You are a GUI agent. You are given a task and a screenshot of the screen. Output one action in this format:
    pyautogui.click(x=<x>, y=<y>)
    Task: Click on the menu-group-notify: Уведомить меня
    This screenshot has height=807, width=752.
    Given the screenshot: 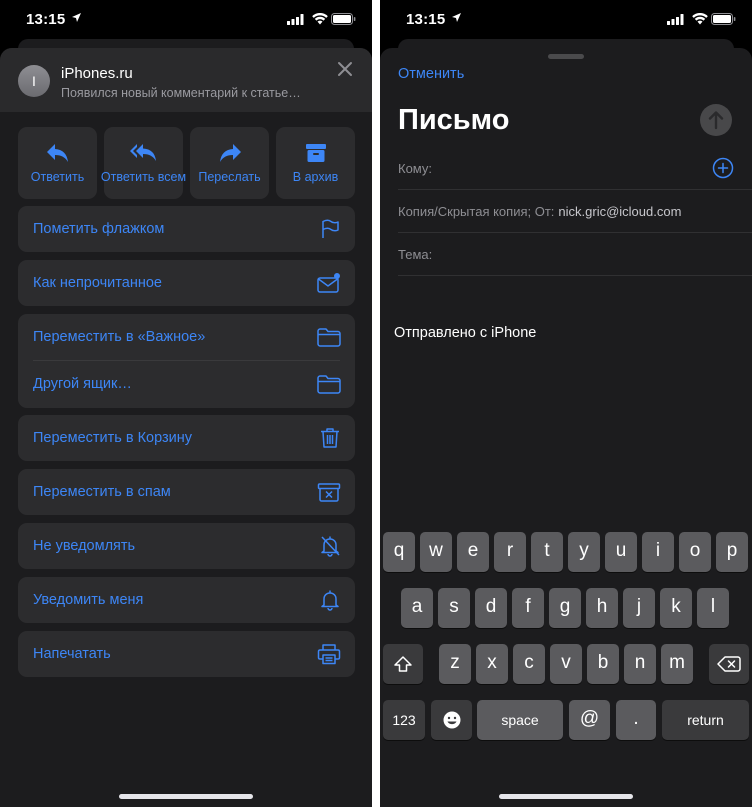 What is the action you would take?
    pyautogui.click(x=186, y=600)
    